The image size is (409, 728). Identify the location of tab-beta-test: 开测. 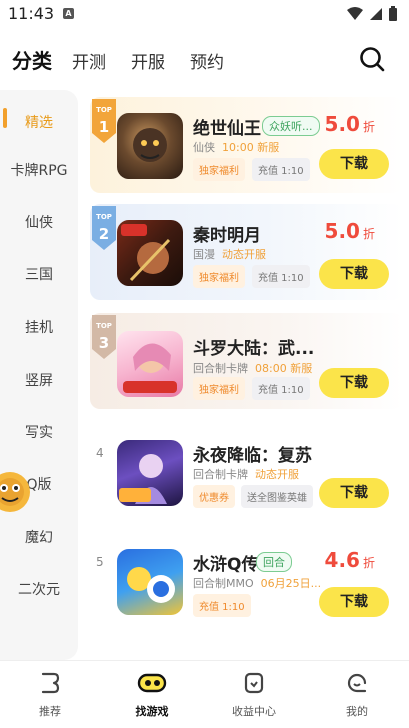
(89, 60).